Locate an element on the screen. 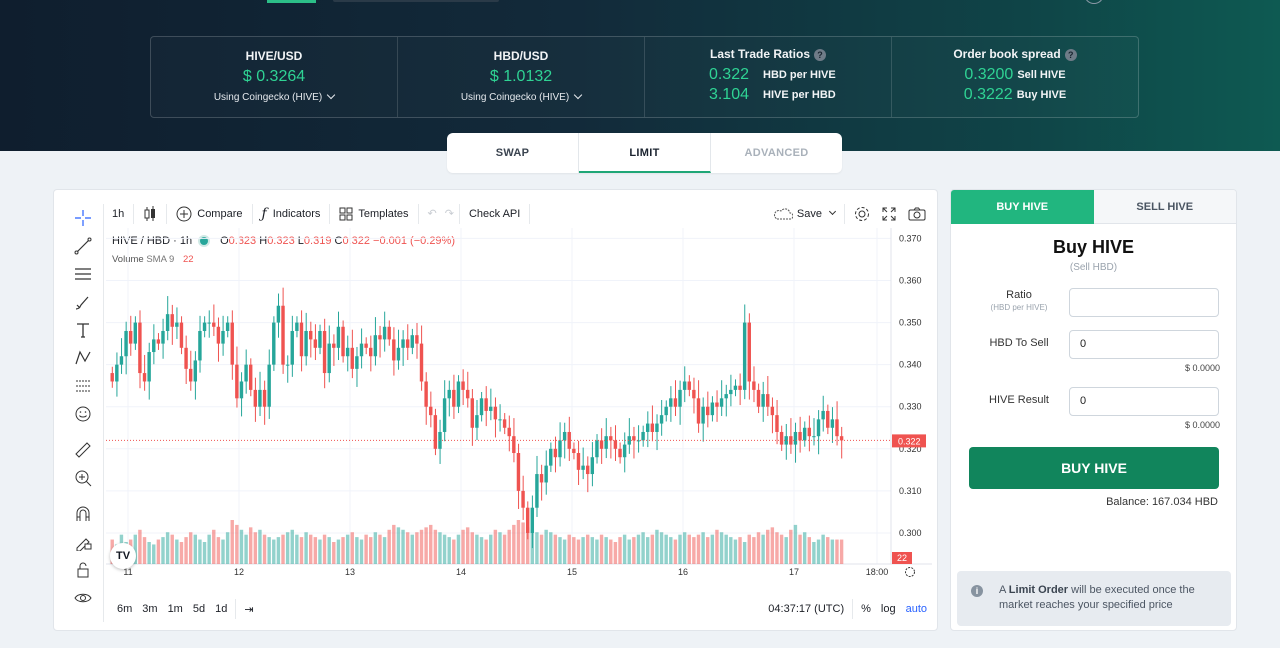 This screenshot has height=648, width=1280. account-icon is located at coordinates (1094, 2).